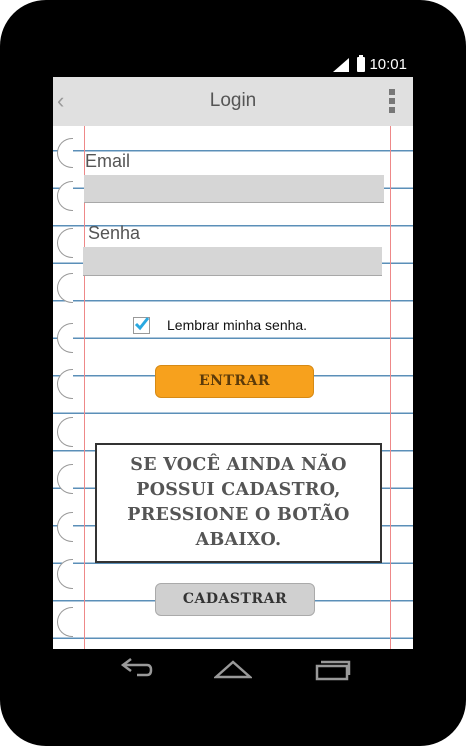 The width and height of the screenshot is (466, 746). I want to click on email-label: Email, so click(108, 161).